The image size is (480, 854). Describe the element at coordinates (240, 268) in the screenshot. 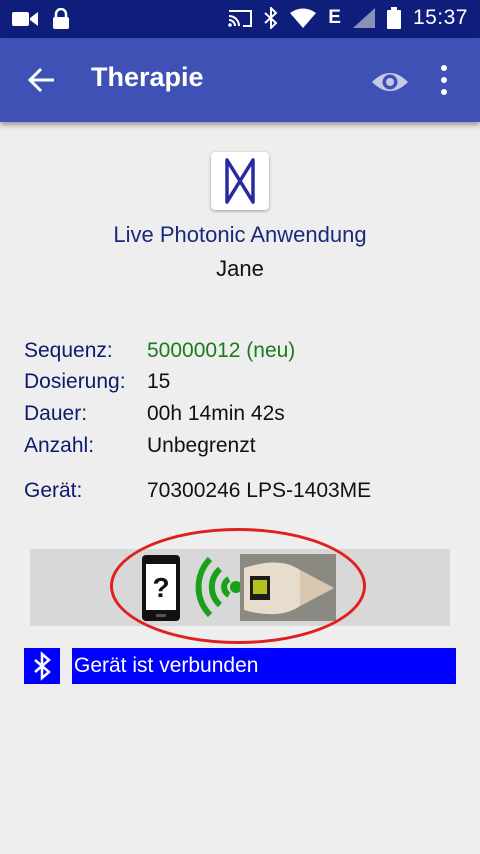

I see `user-name: Jane` at that location.